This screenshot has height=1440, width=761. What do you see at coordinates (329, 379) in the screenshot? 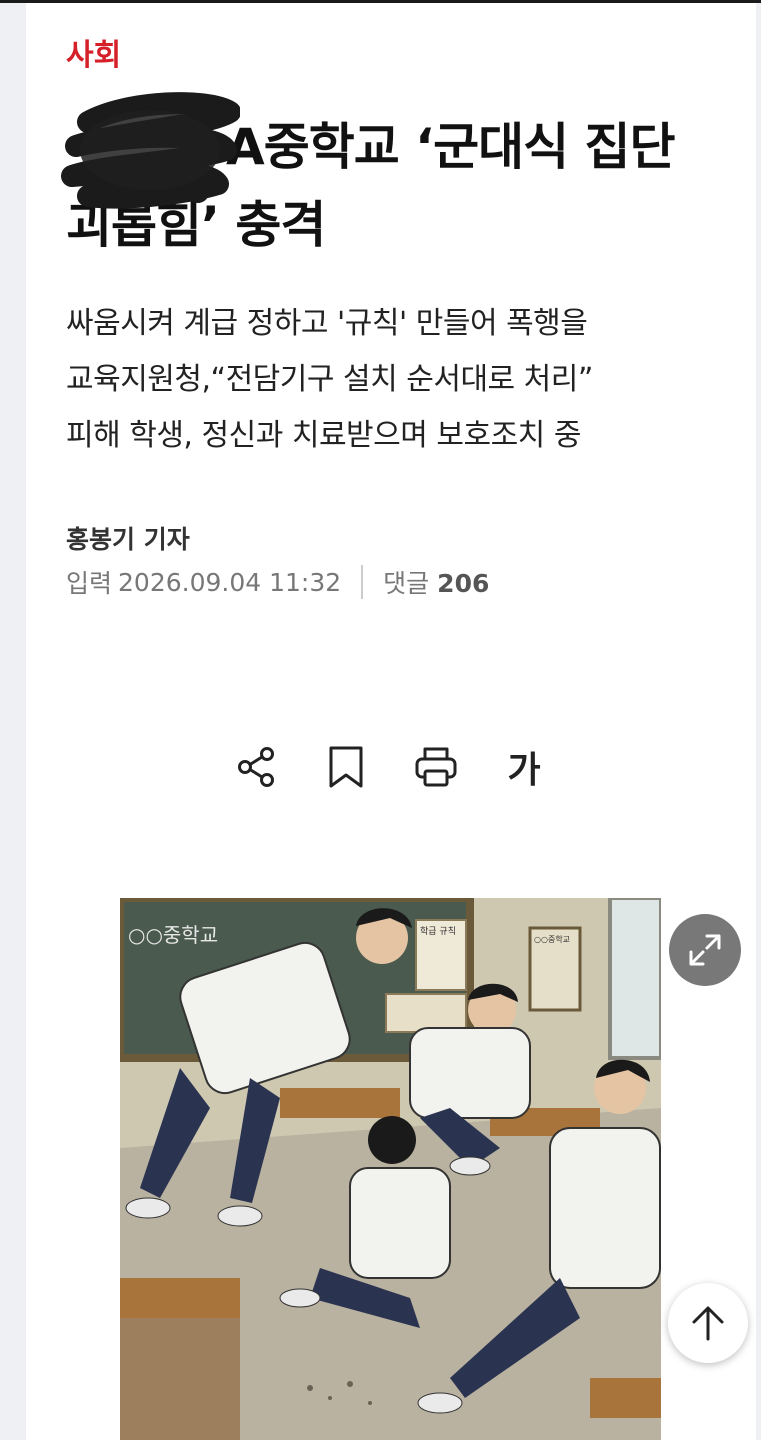
I see `subtitle-line: 교육지원청,“전담기구 설치 순서대로 처리”` at bounding box center [329, 379].